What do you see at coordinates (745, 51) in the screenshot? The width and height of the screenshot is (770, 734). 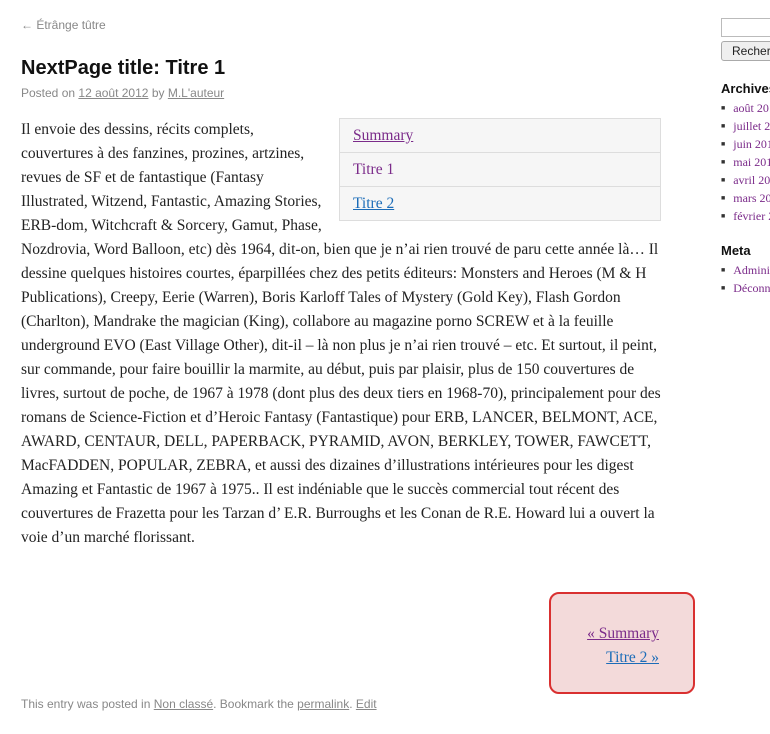 I see `search-button: Recherche` at bounding box center [745, 51].